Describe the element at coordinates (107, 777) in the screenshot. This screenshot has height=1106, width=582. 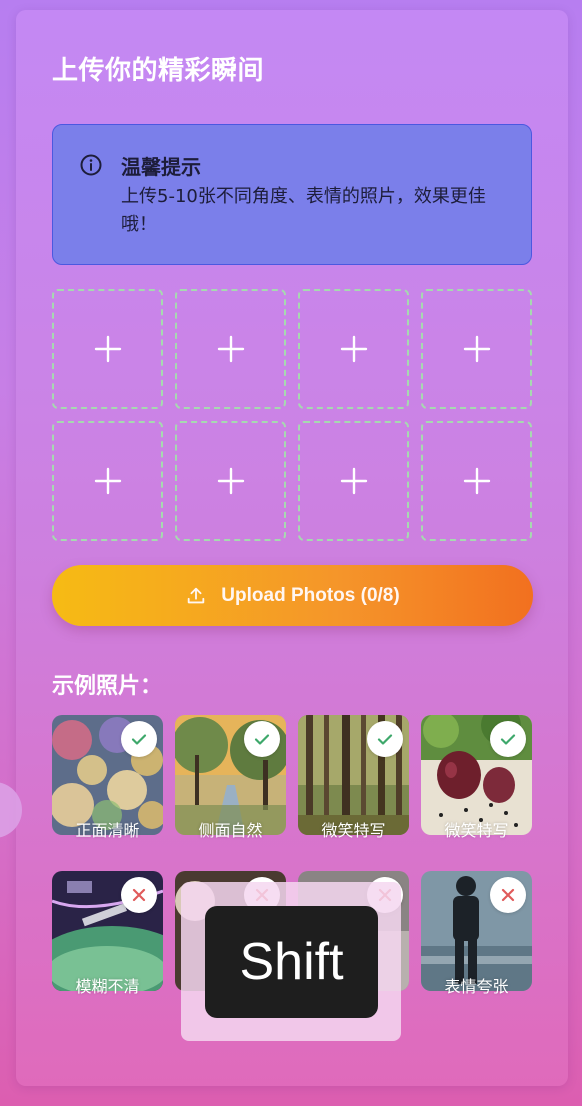
I see `example-photo: 正面清晰` at that location.